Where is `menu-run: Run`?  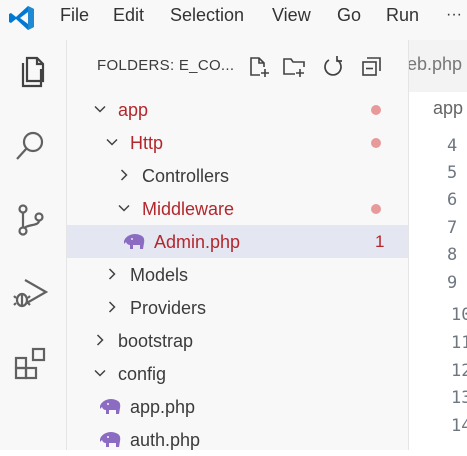
menu-run: Run is located at coordinates (402, 15).